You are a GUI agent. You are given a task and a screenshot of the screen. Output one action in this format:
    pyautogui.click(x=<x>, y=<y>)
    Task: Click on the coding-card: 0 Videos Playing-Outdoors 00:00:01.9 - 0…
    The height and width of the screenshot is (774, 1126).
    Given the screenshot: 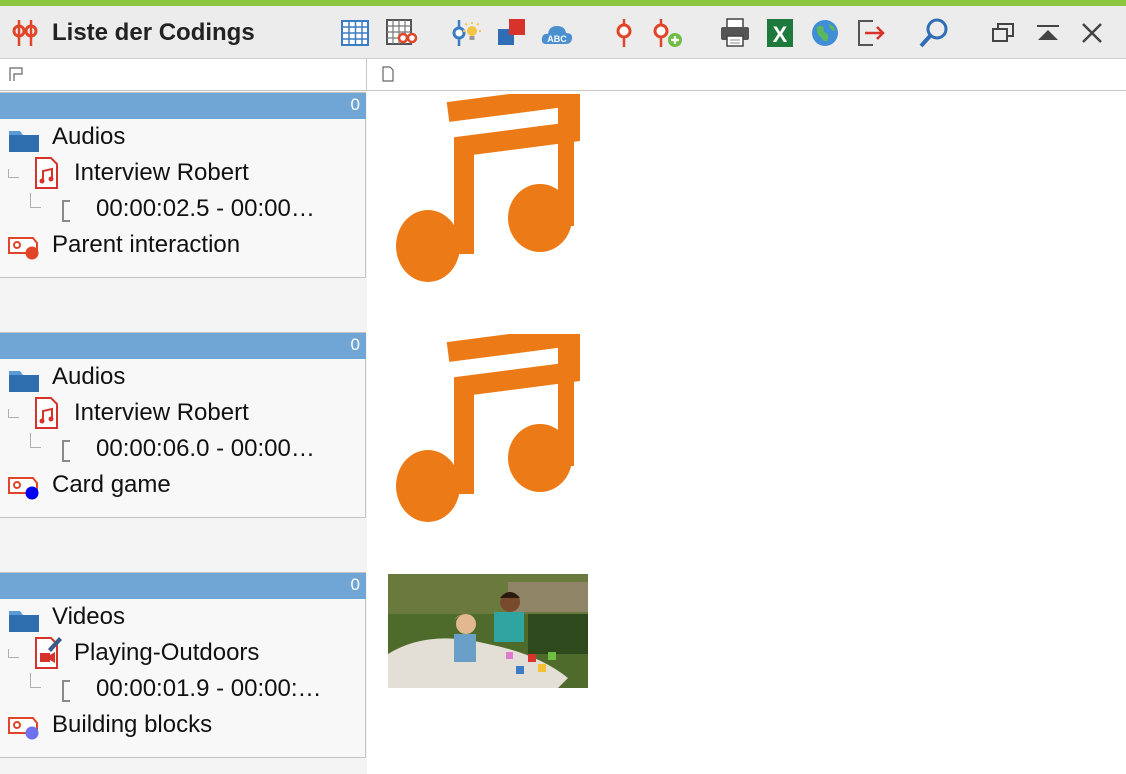 What is the action you would take?
    pyautogui.click(x=183, y=665)
    